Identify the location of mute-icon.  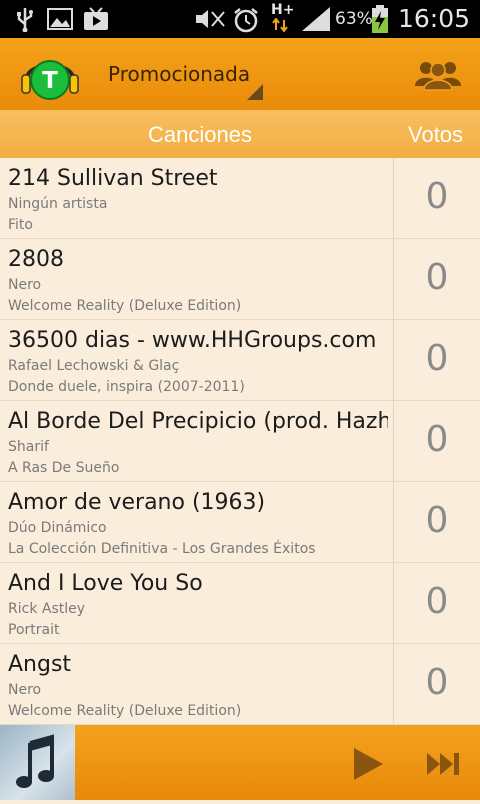
(210, 19).